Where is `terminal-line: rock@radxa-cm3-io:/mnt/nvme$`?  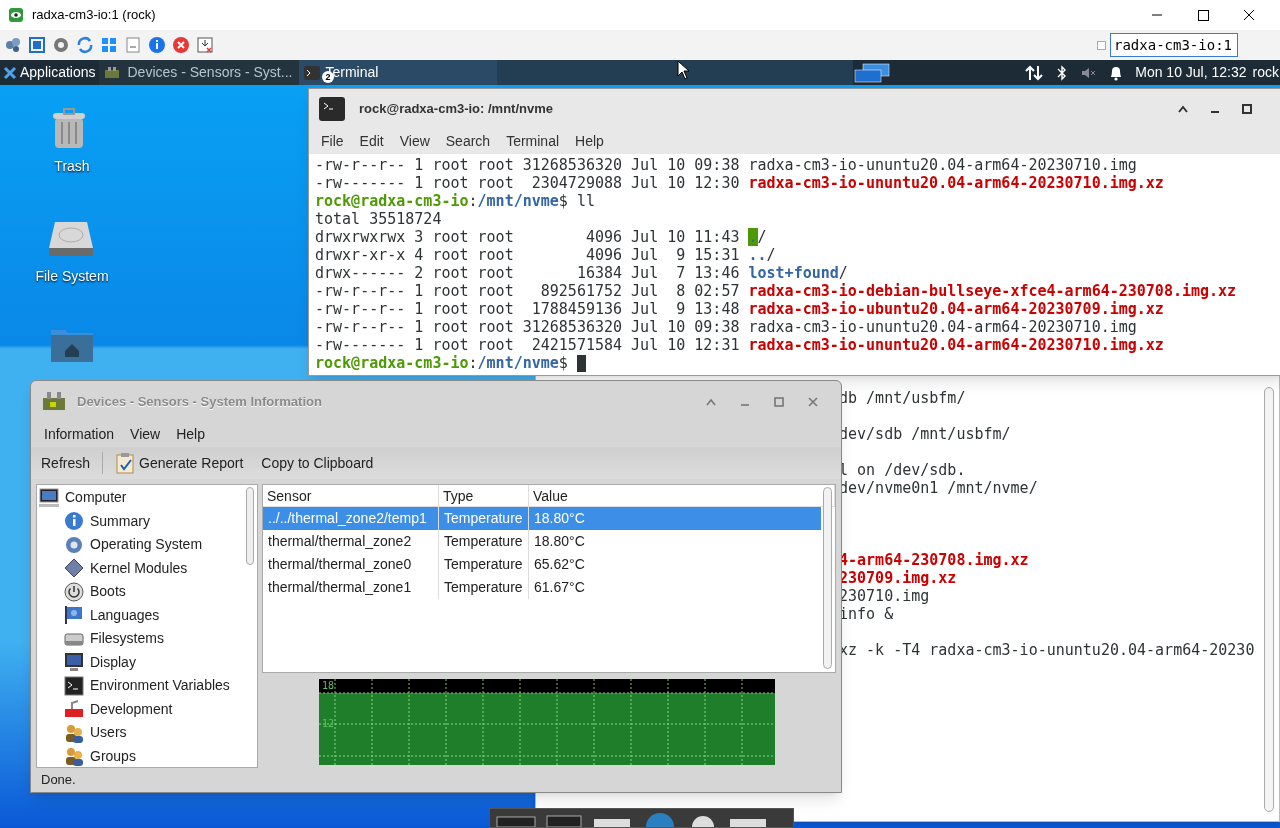
terminal-line: rock@radxa-cm3-io:/mnt/nvme$ is located at coordinates (450, 363).